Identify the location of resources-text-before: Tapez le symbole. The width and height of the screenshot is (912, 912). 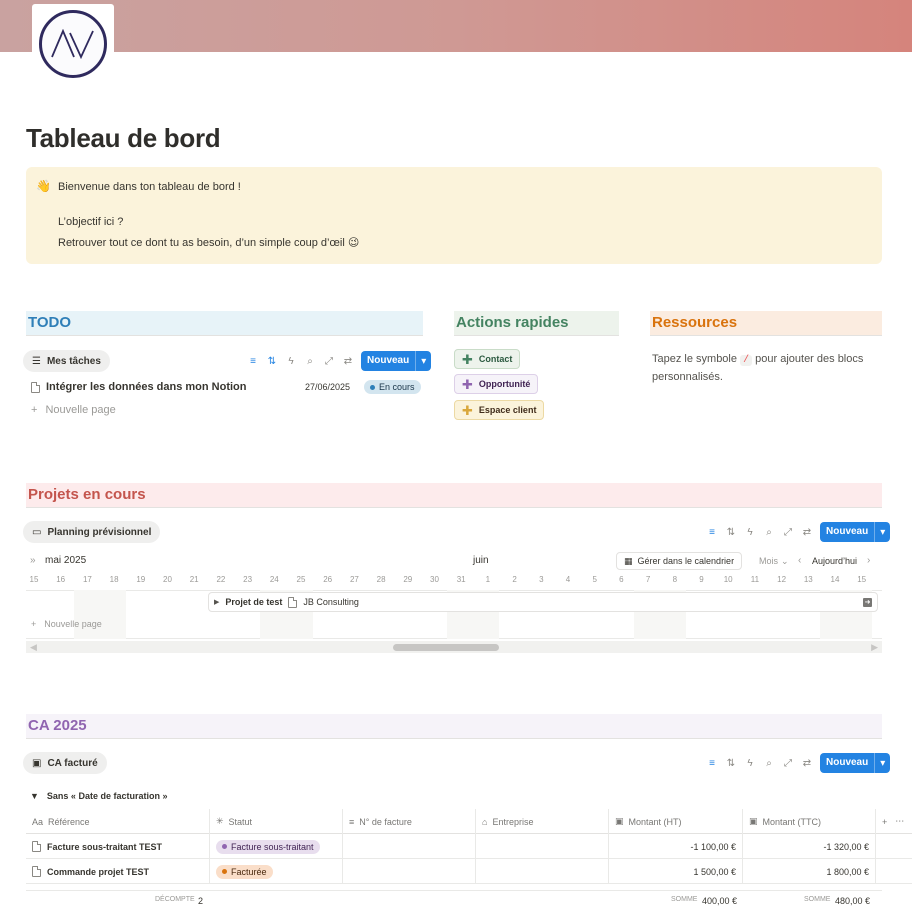
(694, 359).